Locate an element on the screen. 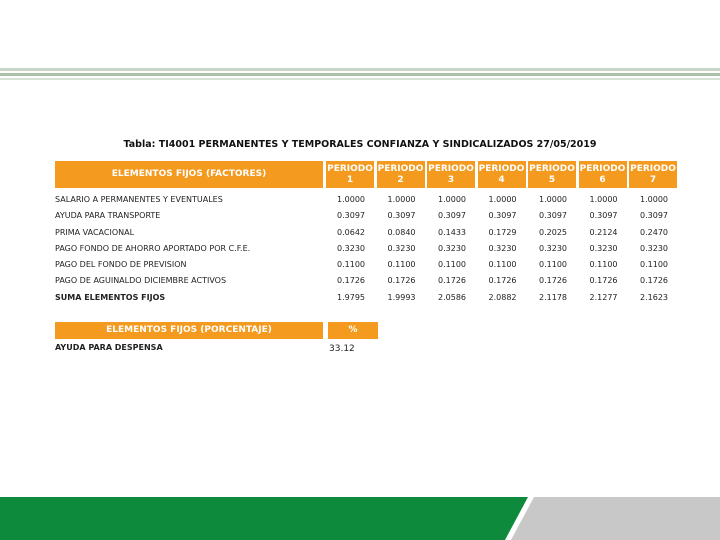 Image resolution: width=720 pixels, height=540 pixels. period-header: PERIODO 1 is located at coordinates (350, 174).